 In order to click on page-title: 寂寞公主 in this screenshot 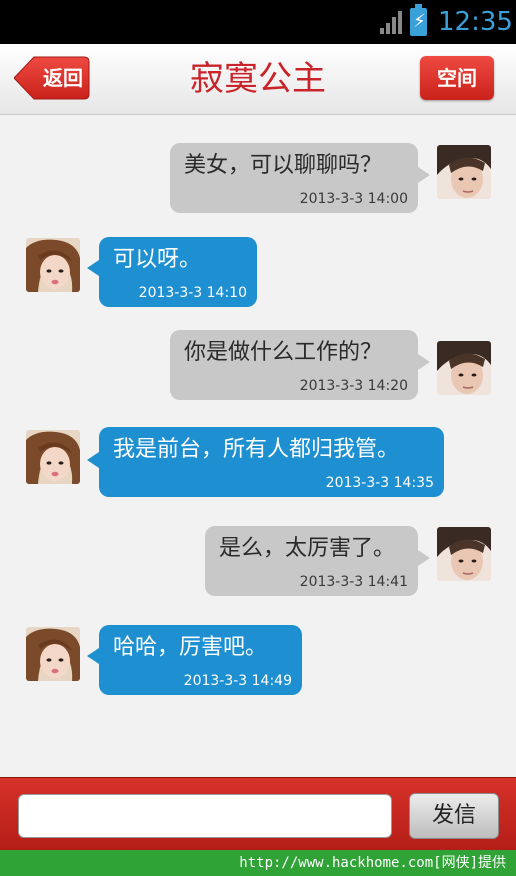, I will do `click(258, 79)`.